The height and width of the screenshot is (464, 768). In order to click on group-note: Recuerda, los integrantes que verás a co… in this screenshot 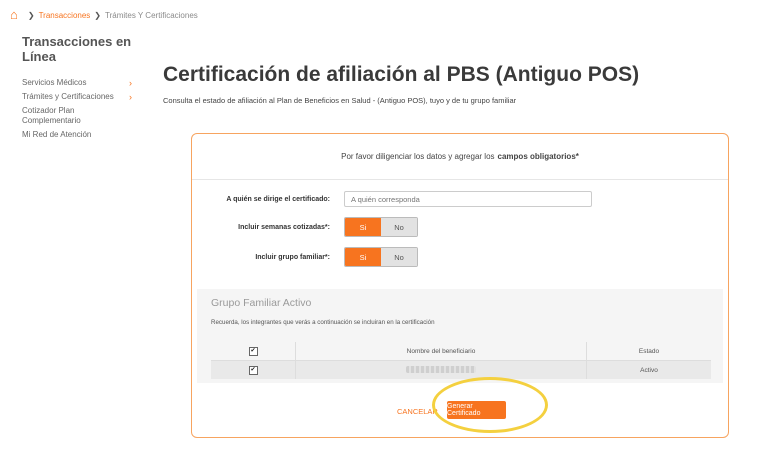, I will do `click(323, 322)`.